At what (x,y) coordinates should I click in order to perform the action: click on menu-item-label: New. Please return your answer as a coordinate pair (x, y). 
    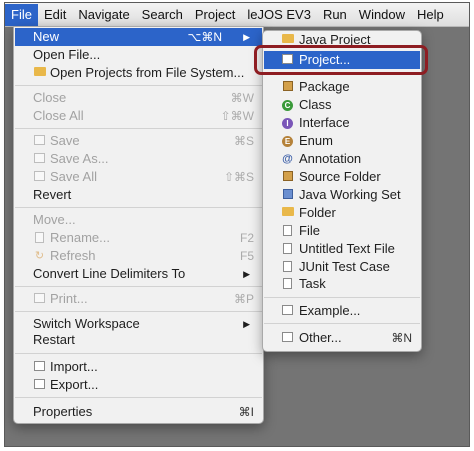
    Looking at the image, I should click on (46, 36).